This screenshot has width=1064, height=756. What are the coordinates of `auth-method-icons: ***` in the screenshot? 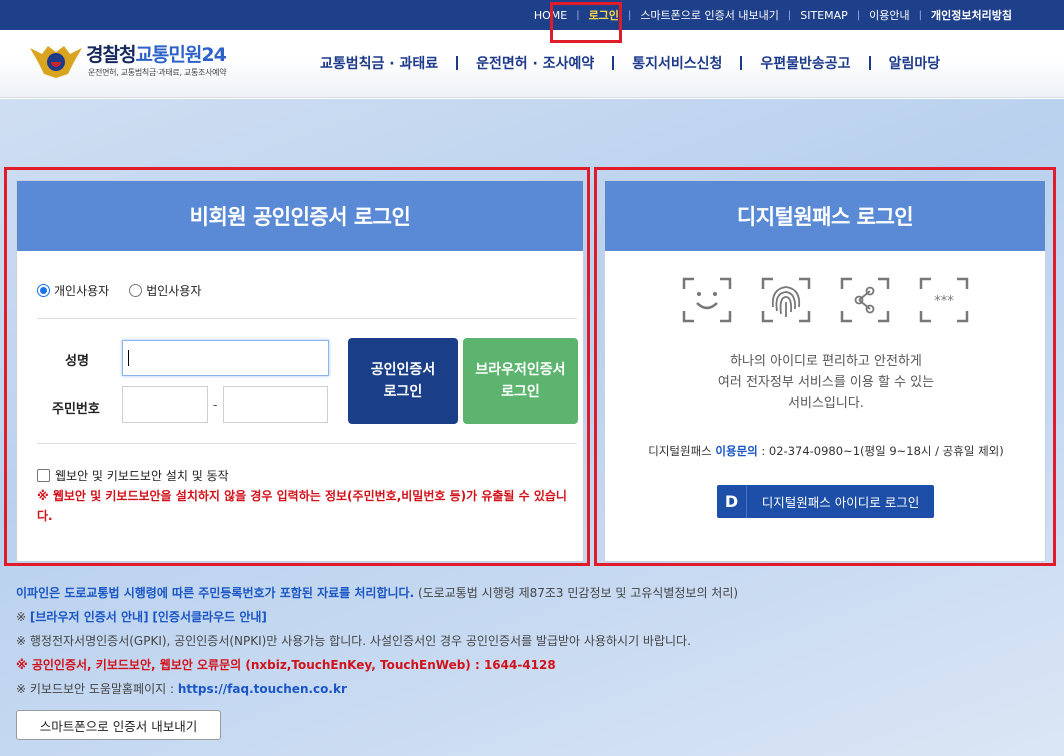 It's located at (840, 300).